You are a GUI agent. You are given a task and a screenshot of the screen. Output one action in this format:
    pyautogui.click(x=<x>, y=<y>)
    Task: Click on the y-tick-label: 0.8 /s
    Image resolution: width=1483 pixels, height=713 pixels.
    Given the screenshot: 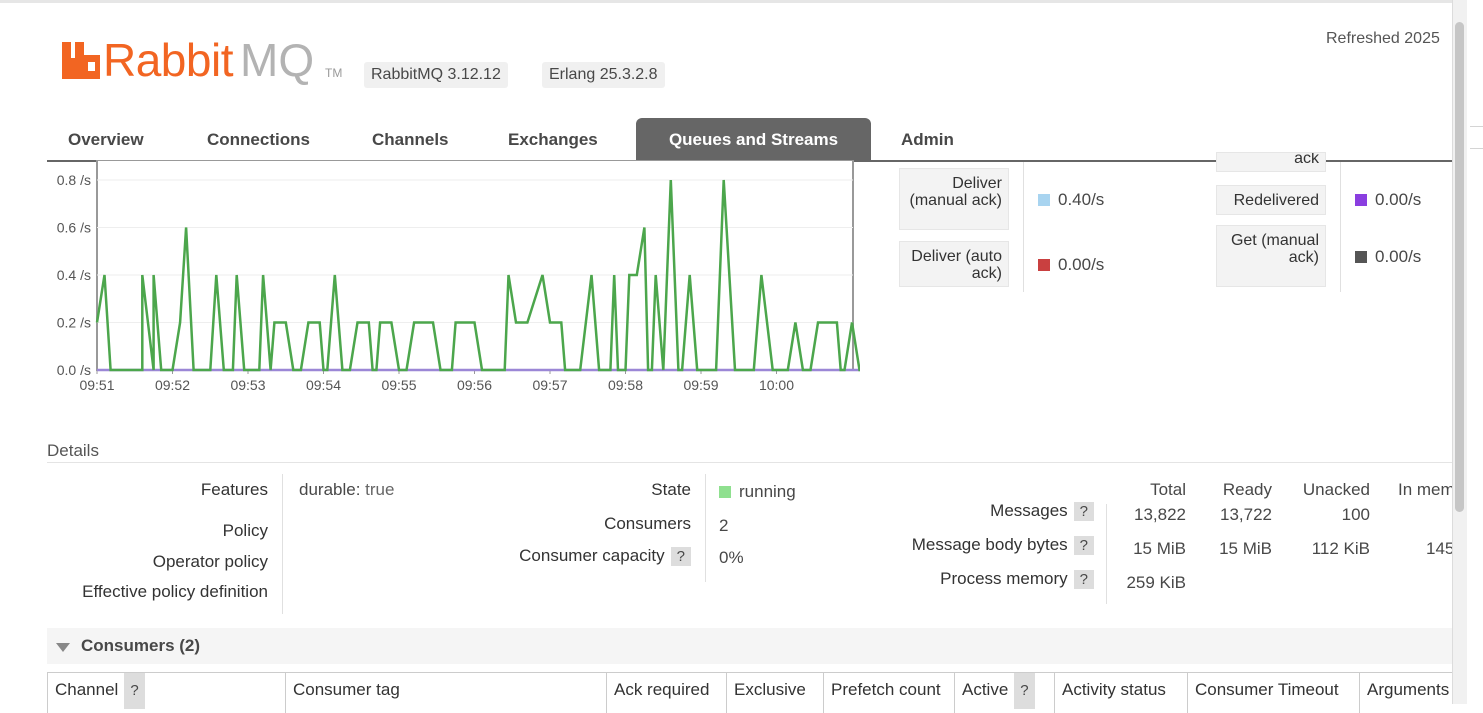 What is the action you would take?
    pyautogui.click(x=74, y=180)
    